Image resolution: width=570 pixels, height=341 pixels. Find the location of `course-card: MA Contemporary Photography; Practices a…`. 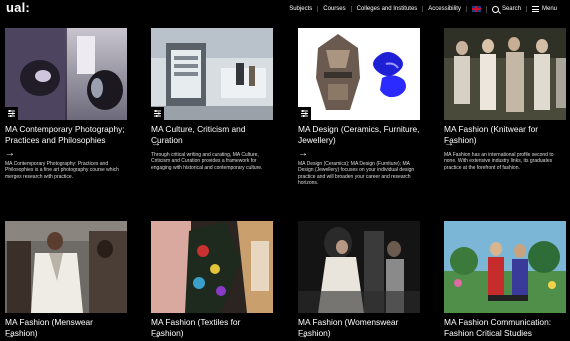

course-card: MA Contemporary Photography; Practices a… is located at coordinates (66, 108).